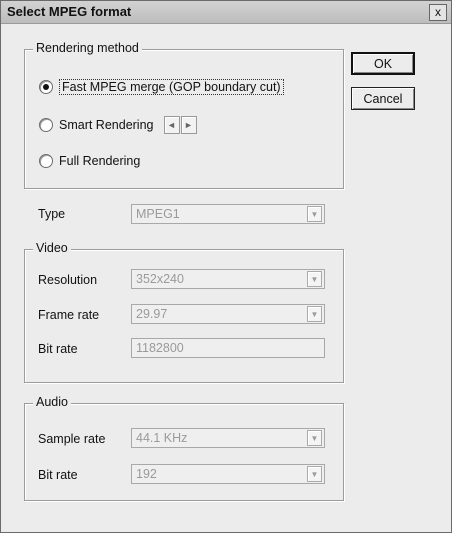 This screenshot has width=455, height=535. Describe the element at coordinates (228, 214) in the screenshot. I see `type-select: MPEG1 ▼` at that location.